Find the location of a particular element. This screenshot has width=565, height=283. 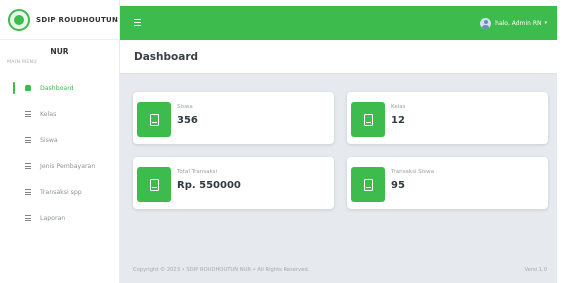

stat-card-siswa: Siswa 356 is located at coordinates (233, 118).